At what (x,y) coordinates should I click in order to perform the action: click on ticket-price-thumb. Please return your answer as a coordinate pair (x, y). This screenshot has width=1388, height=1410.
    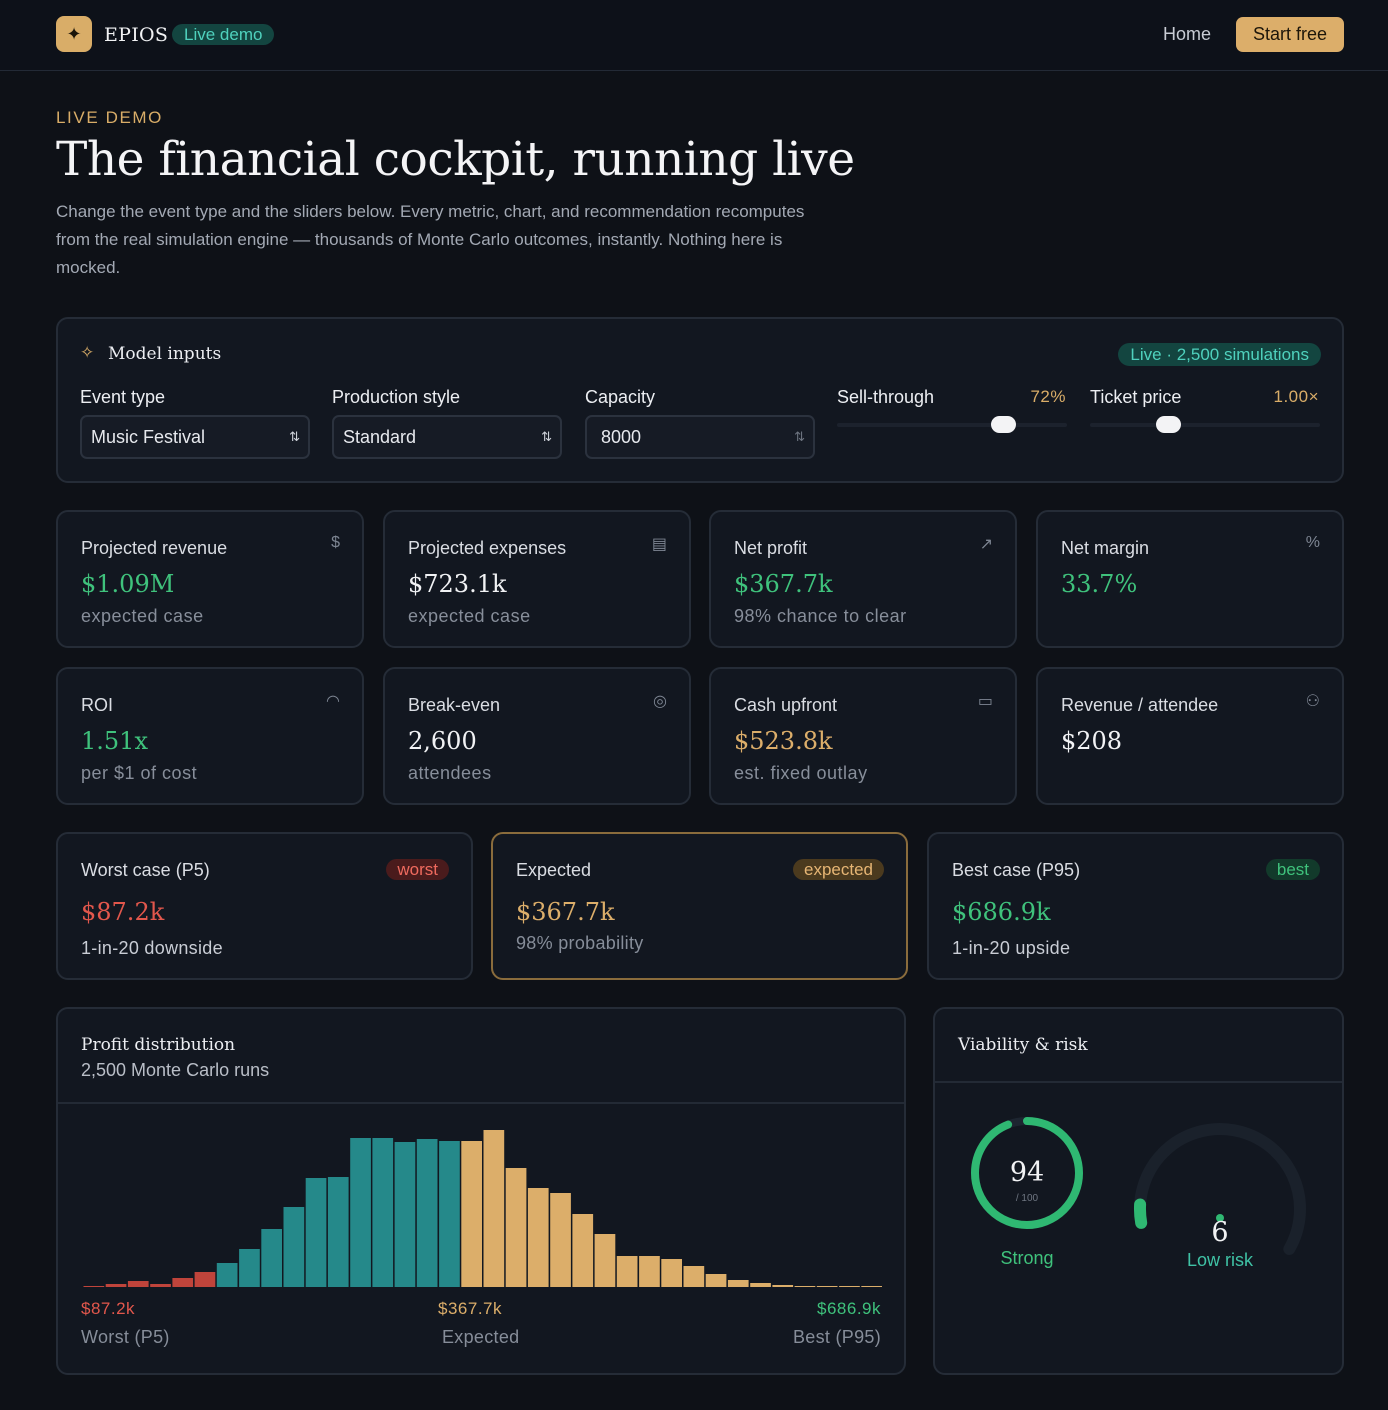
    Looking at the image, I should click on (1169, 424).